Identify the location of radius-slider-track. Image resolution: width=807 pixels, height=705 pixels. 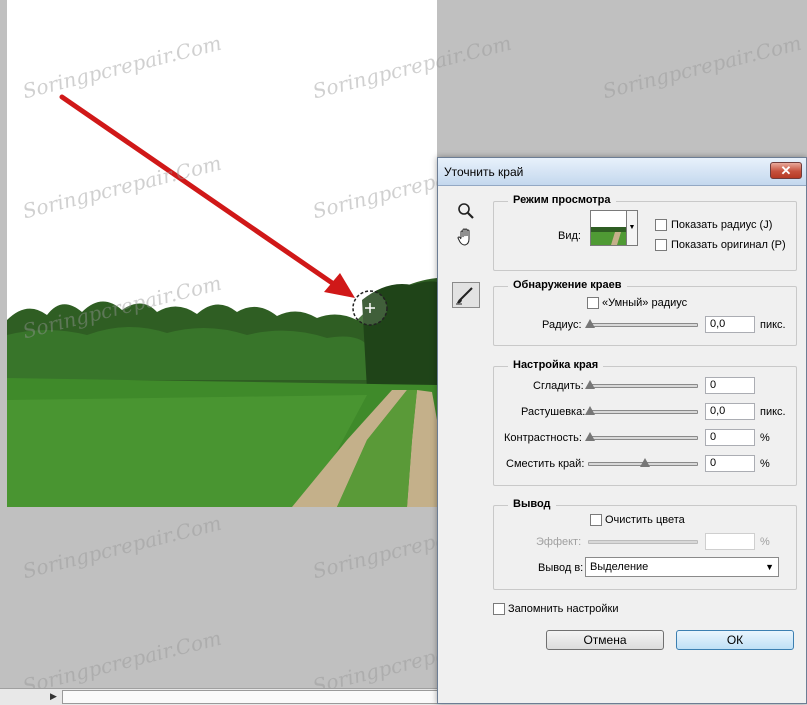
(643, 325).